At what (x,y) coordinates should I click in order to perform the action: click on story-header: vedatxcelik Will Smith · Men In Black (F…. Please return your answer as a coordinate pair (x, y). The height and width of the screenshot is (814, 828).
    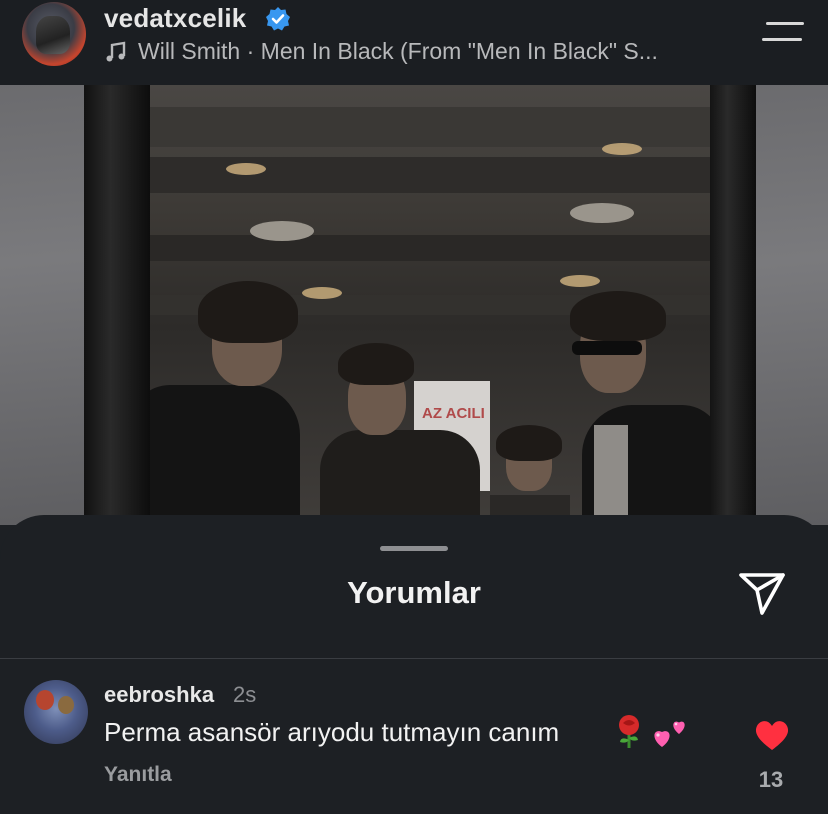
    Looking at the image, I should click on (414, 42).